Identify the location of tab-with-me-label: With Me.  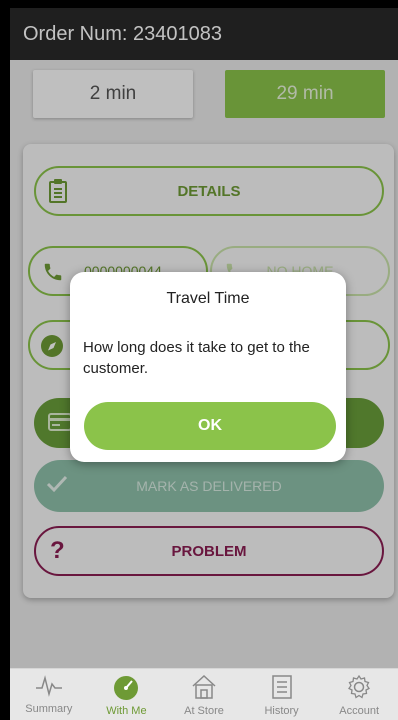
(126, 711).